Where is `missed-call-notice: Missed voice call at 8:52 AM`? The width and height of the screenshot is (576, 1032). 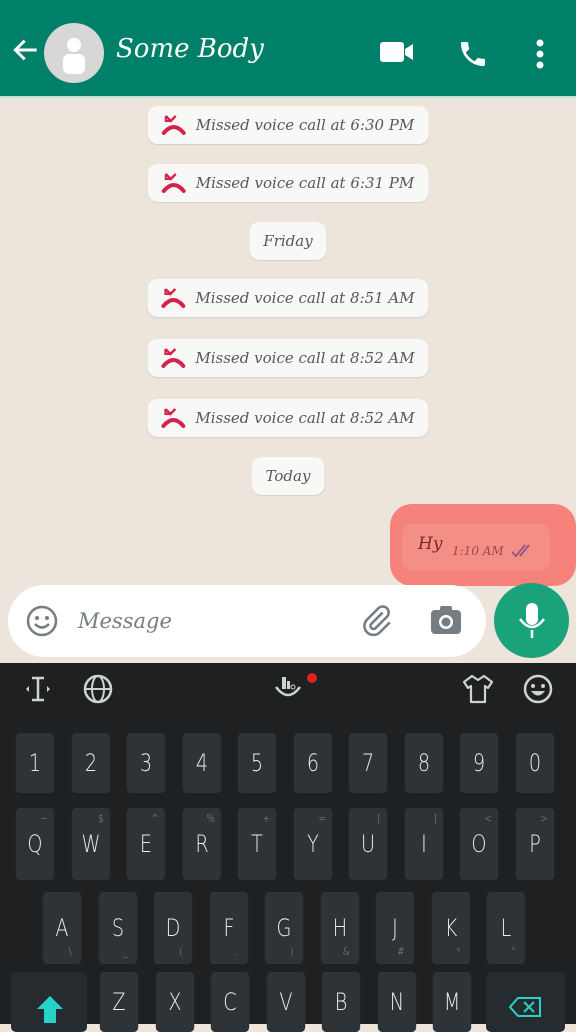 missed-call-notice: Missed voice call at 8:52 AM is located at coordinates (288, 418).